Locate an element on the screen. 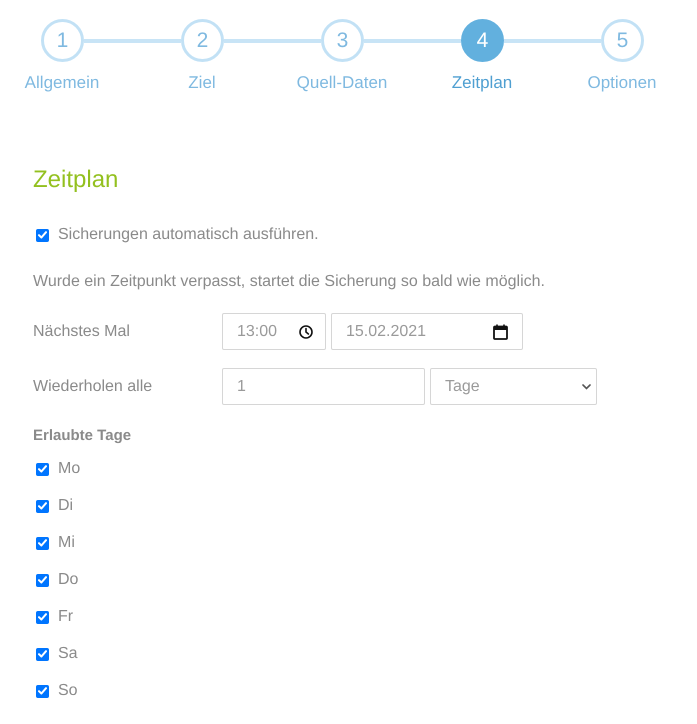  step-label: Zeitplan is located at coordinates (482, 83).